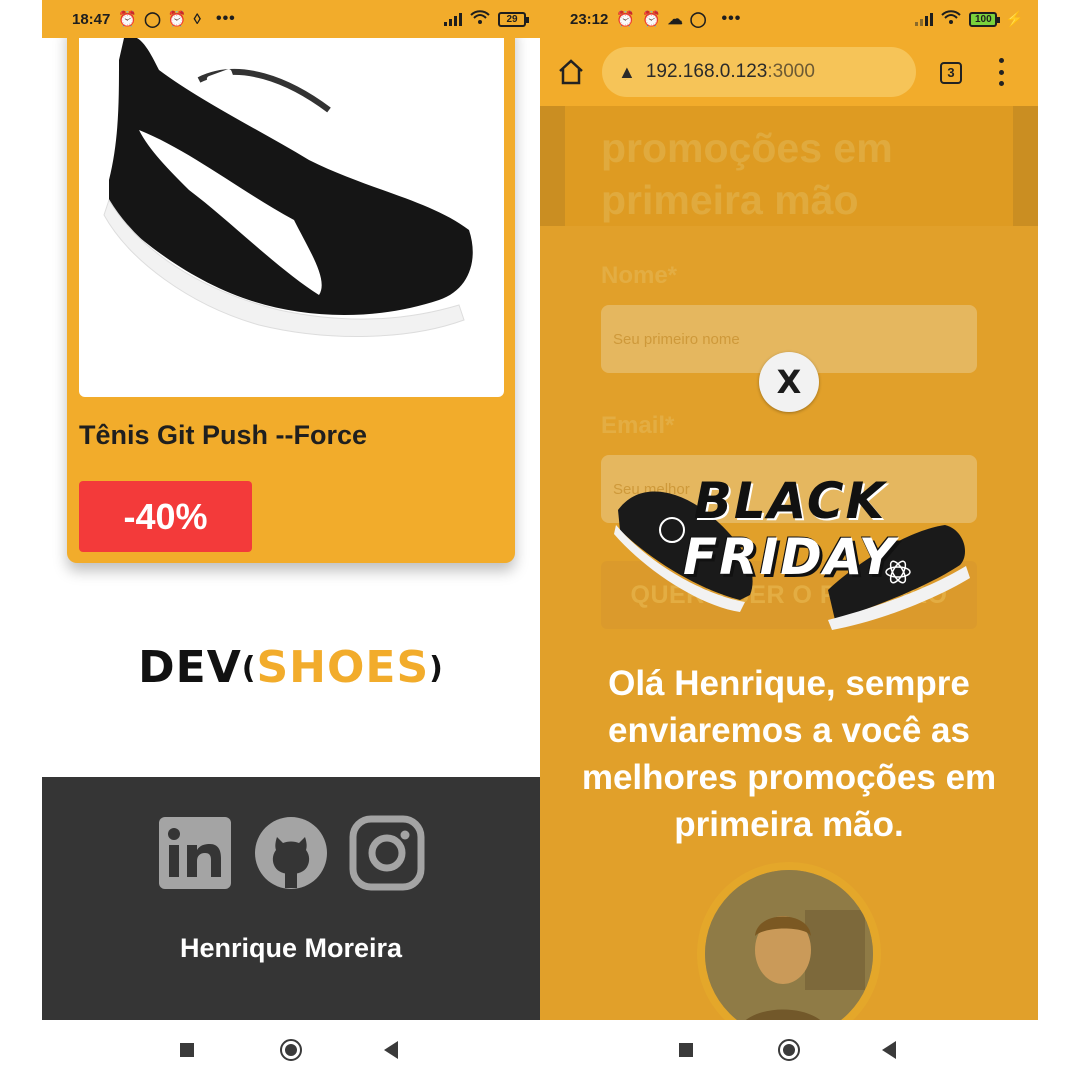 This screenshot has height=1080, width=1080. Describe the element at coordinates (291, 898) in the screenshot. I see `footer: Henrique Moreira` at that location.